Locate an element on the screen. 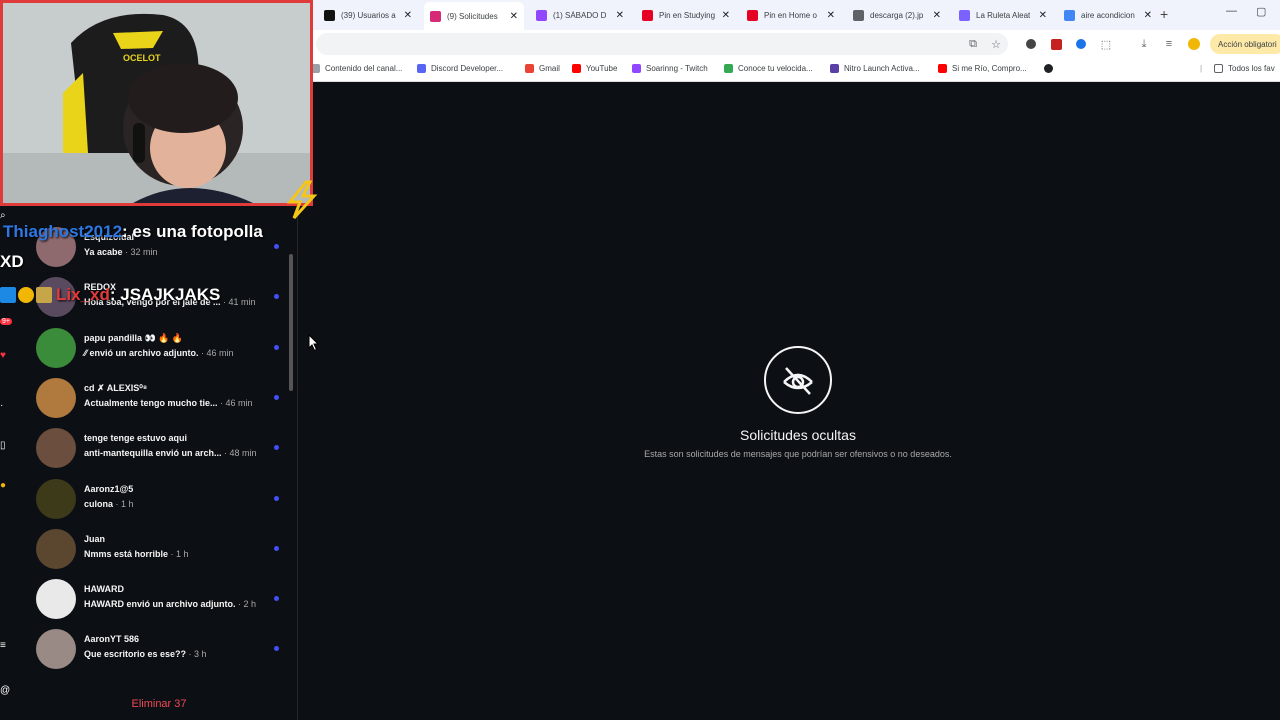 Image resolution: width=1280 pixels, height=720 pixels. request-row: Aaronz1@5 culona · 1 h is located at coordinates (161, 500).